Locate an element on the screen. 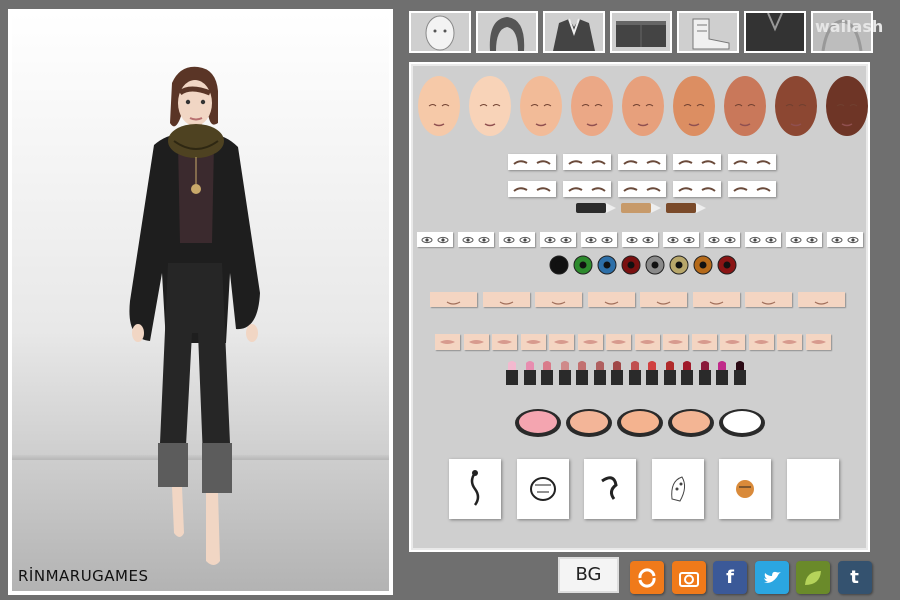 The height and width of the screenshot is (600, 900). tab-bottom is located at coordinates (641, 32).